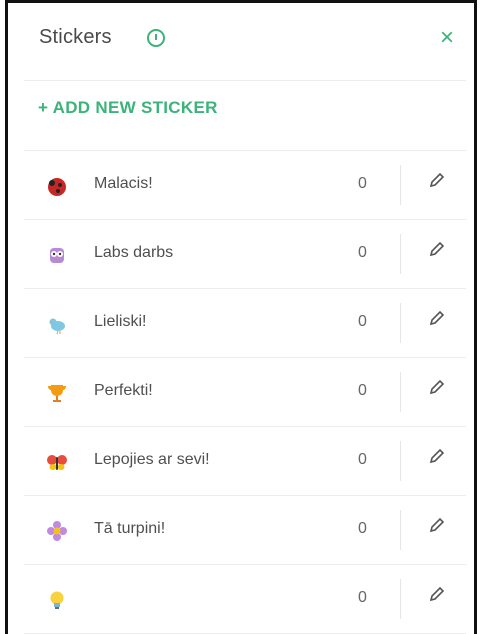  What do you see at coordinates (57, 326) in the screenshot?
I see `bird-icon` at bounding box center [57, 326].